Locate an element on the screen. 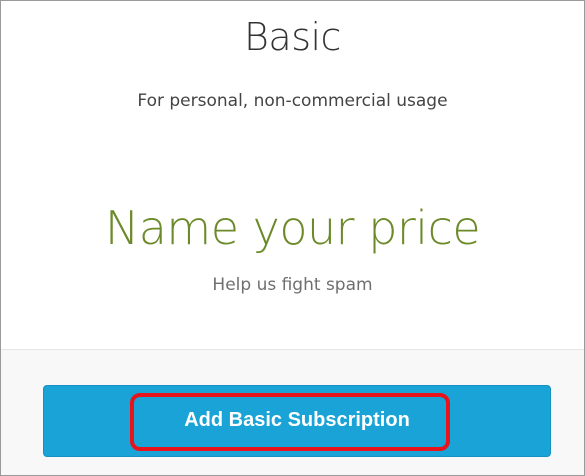 The width and height of the screenshot is (585, 476). price-note: Help us fight spam is located at coordinates (292, 285).